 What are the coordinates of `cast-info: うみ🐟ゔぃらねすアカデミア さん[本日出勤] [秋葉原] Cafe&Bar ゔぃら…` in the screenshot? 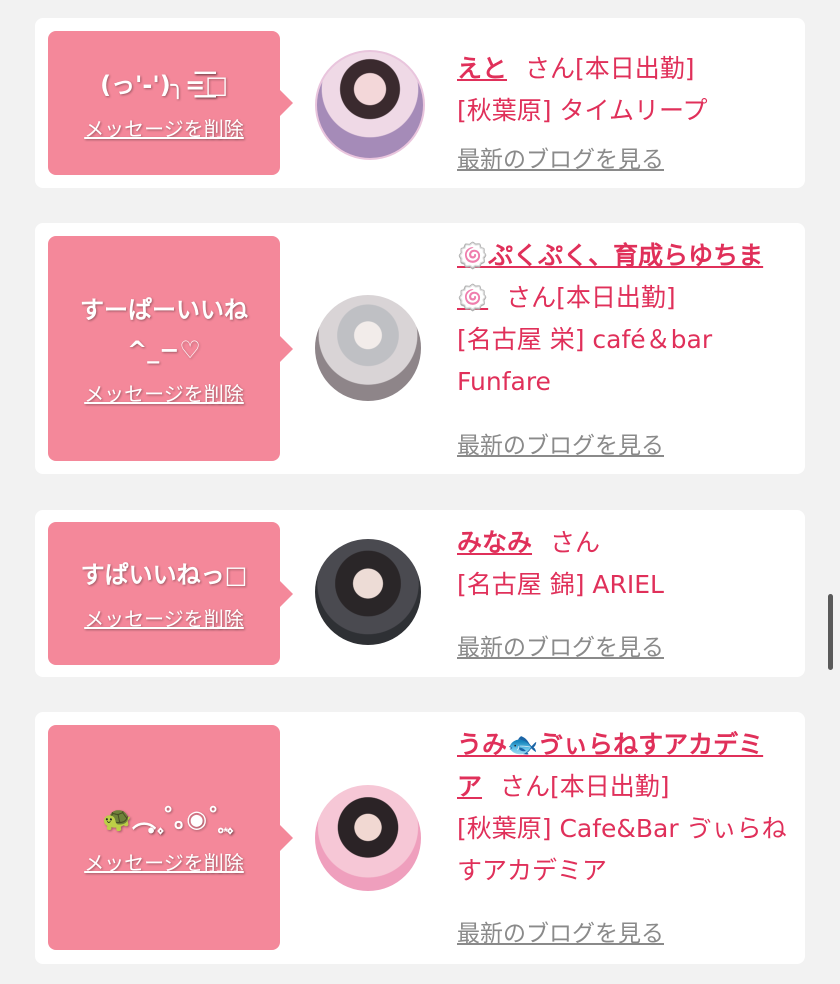 It's located at (622, 808).